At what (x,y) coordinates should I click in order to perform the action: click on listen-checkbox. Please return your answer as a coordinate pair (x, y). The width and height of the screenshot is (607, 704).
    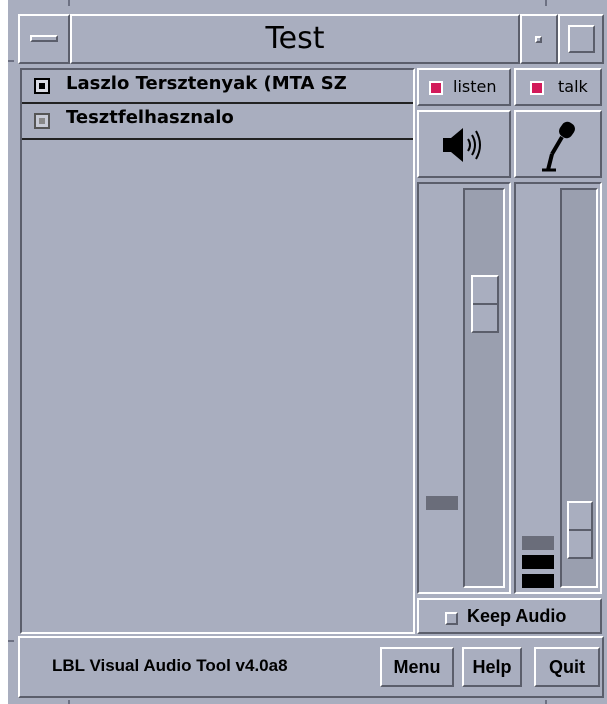
    Looking at the image, I should click on (436, 88).